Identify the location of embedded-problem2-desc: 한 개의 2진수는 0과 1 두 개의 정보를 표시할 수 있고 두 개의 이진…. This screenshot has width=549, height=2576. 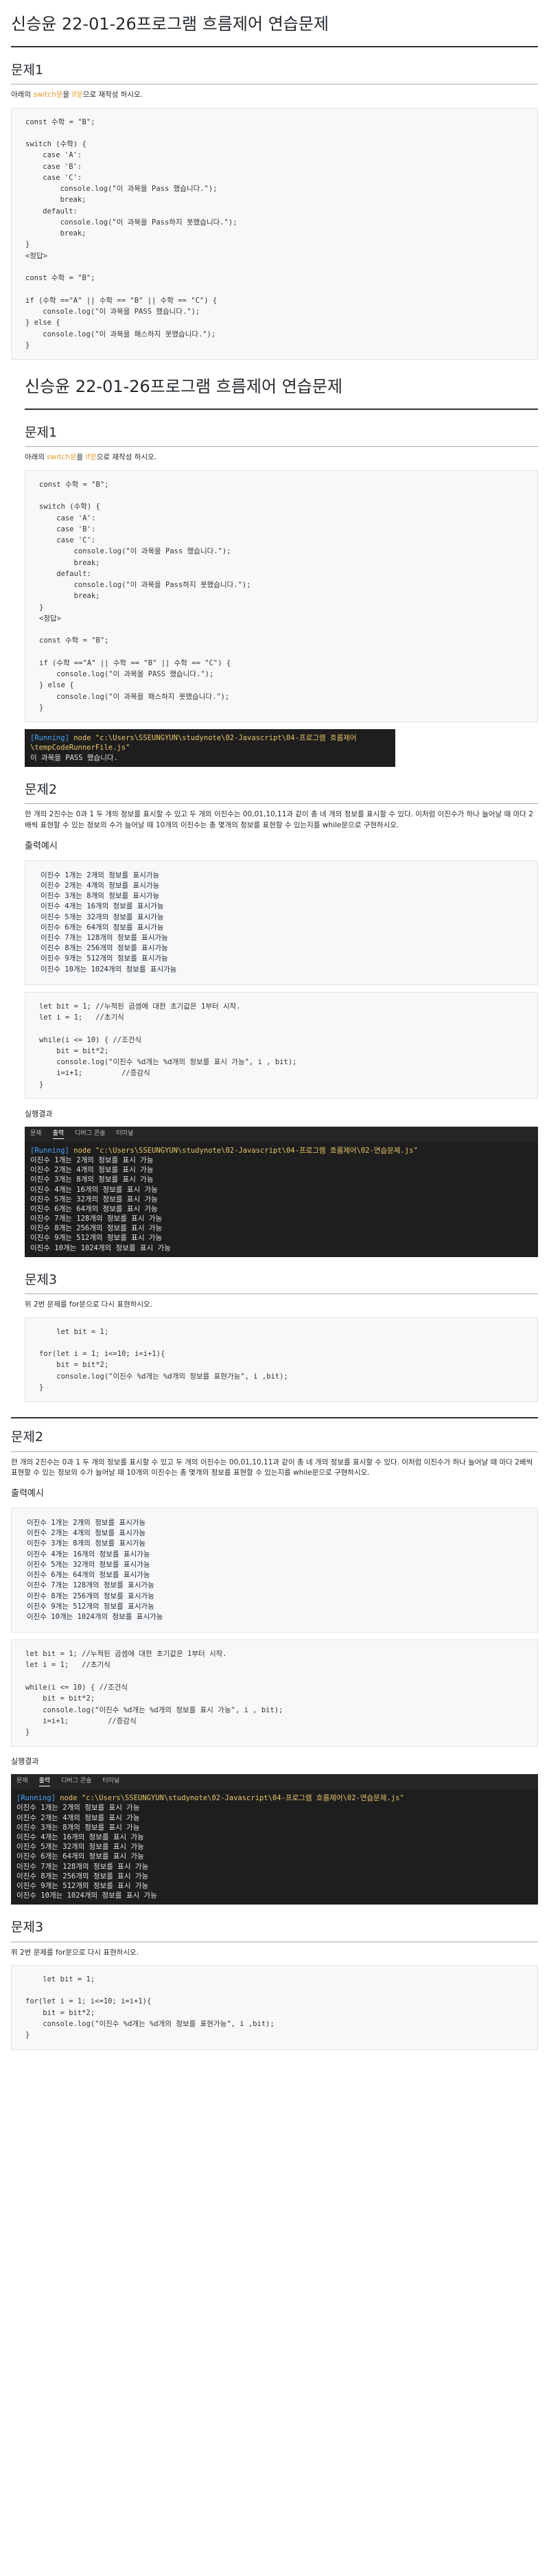
(279, 819).